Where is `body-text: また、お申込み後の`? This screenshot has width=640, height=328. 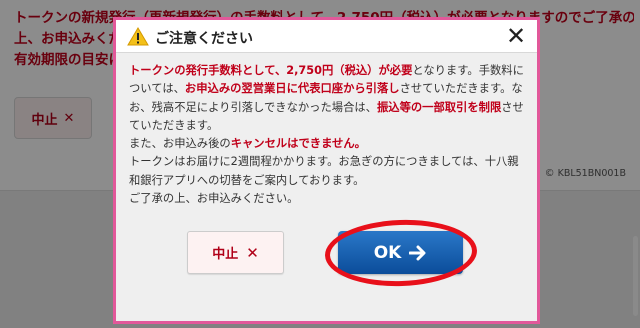 body-text: また、お申込み後の is located at coordinates (180, 144).